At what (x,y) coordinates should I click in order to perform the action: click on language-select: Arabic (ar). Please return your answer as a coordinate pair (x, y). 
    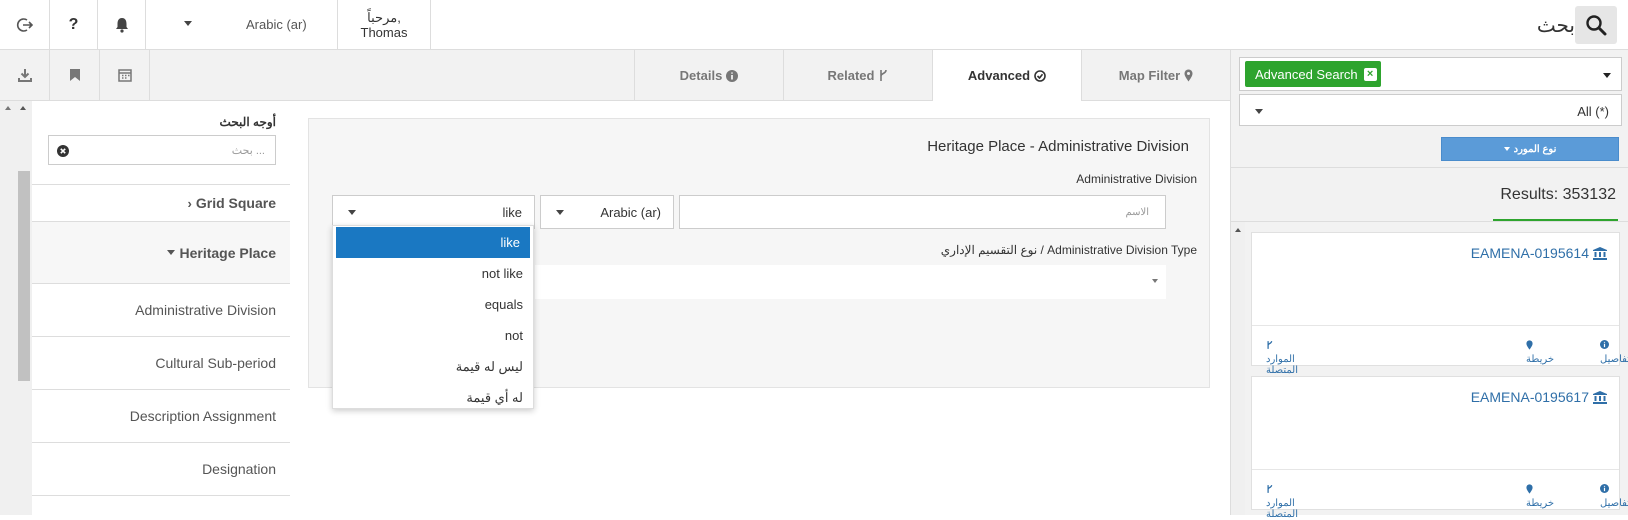
    Looking at the image, I should click on (242, 25).